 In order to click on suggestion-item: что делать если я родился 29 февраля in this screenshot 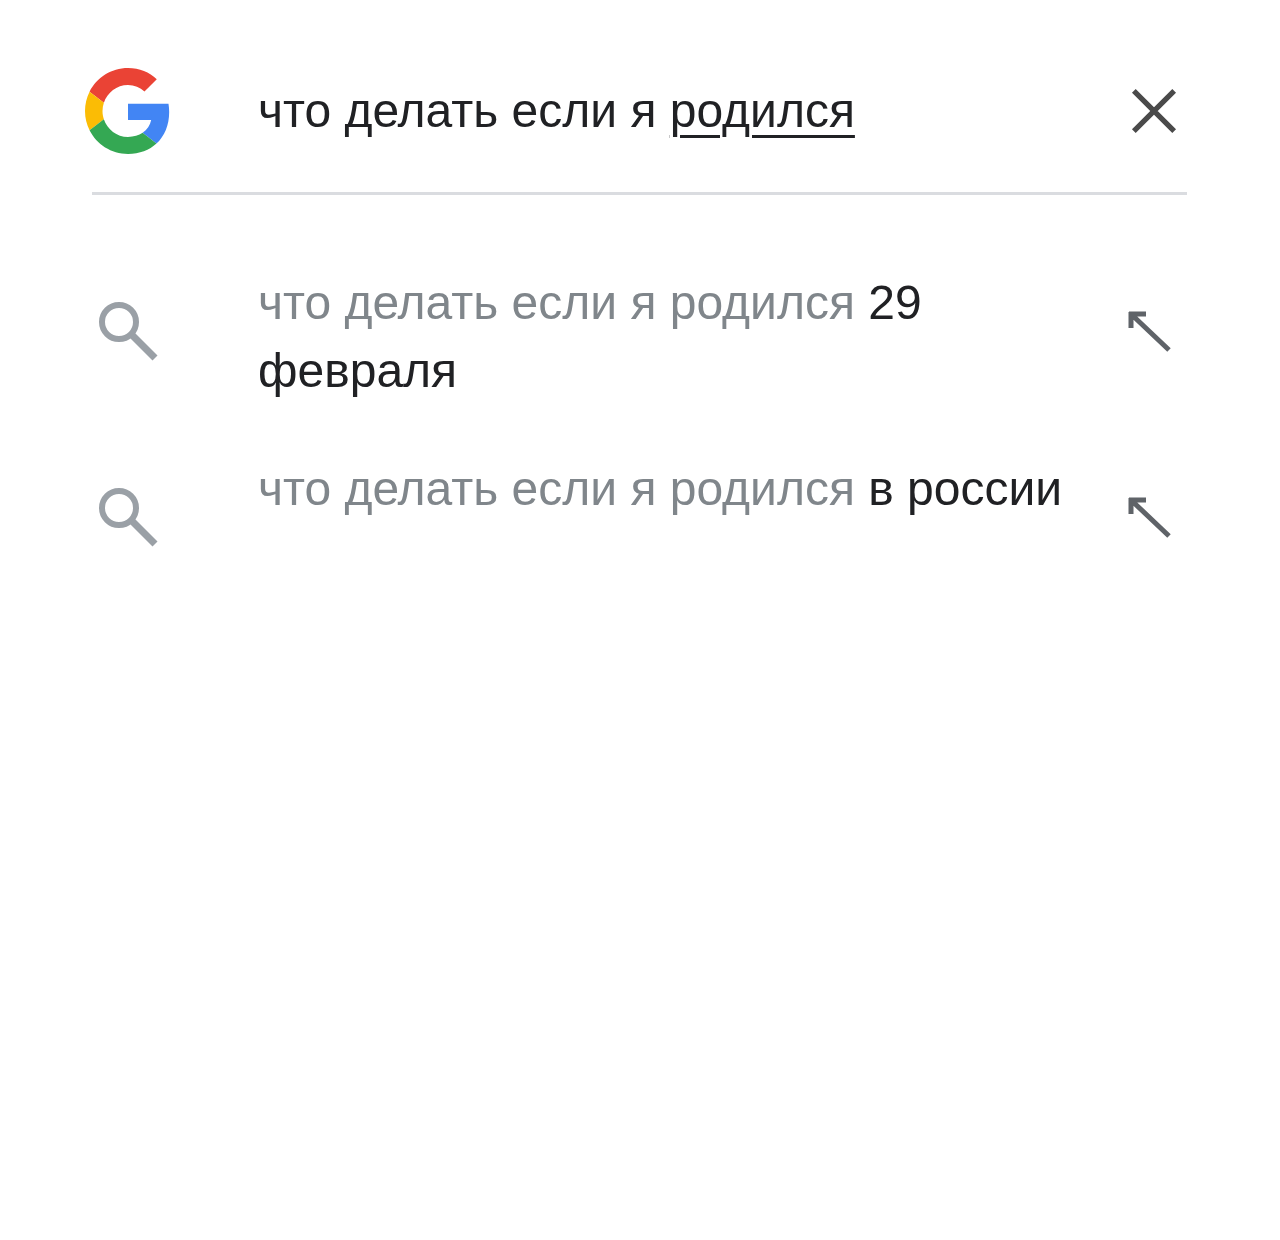, I will do `click(668, 337)`.